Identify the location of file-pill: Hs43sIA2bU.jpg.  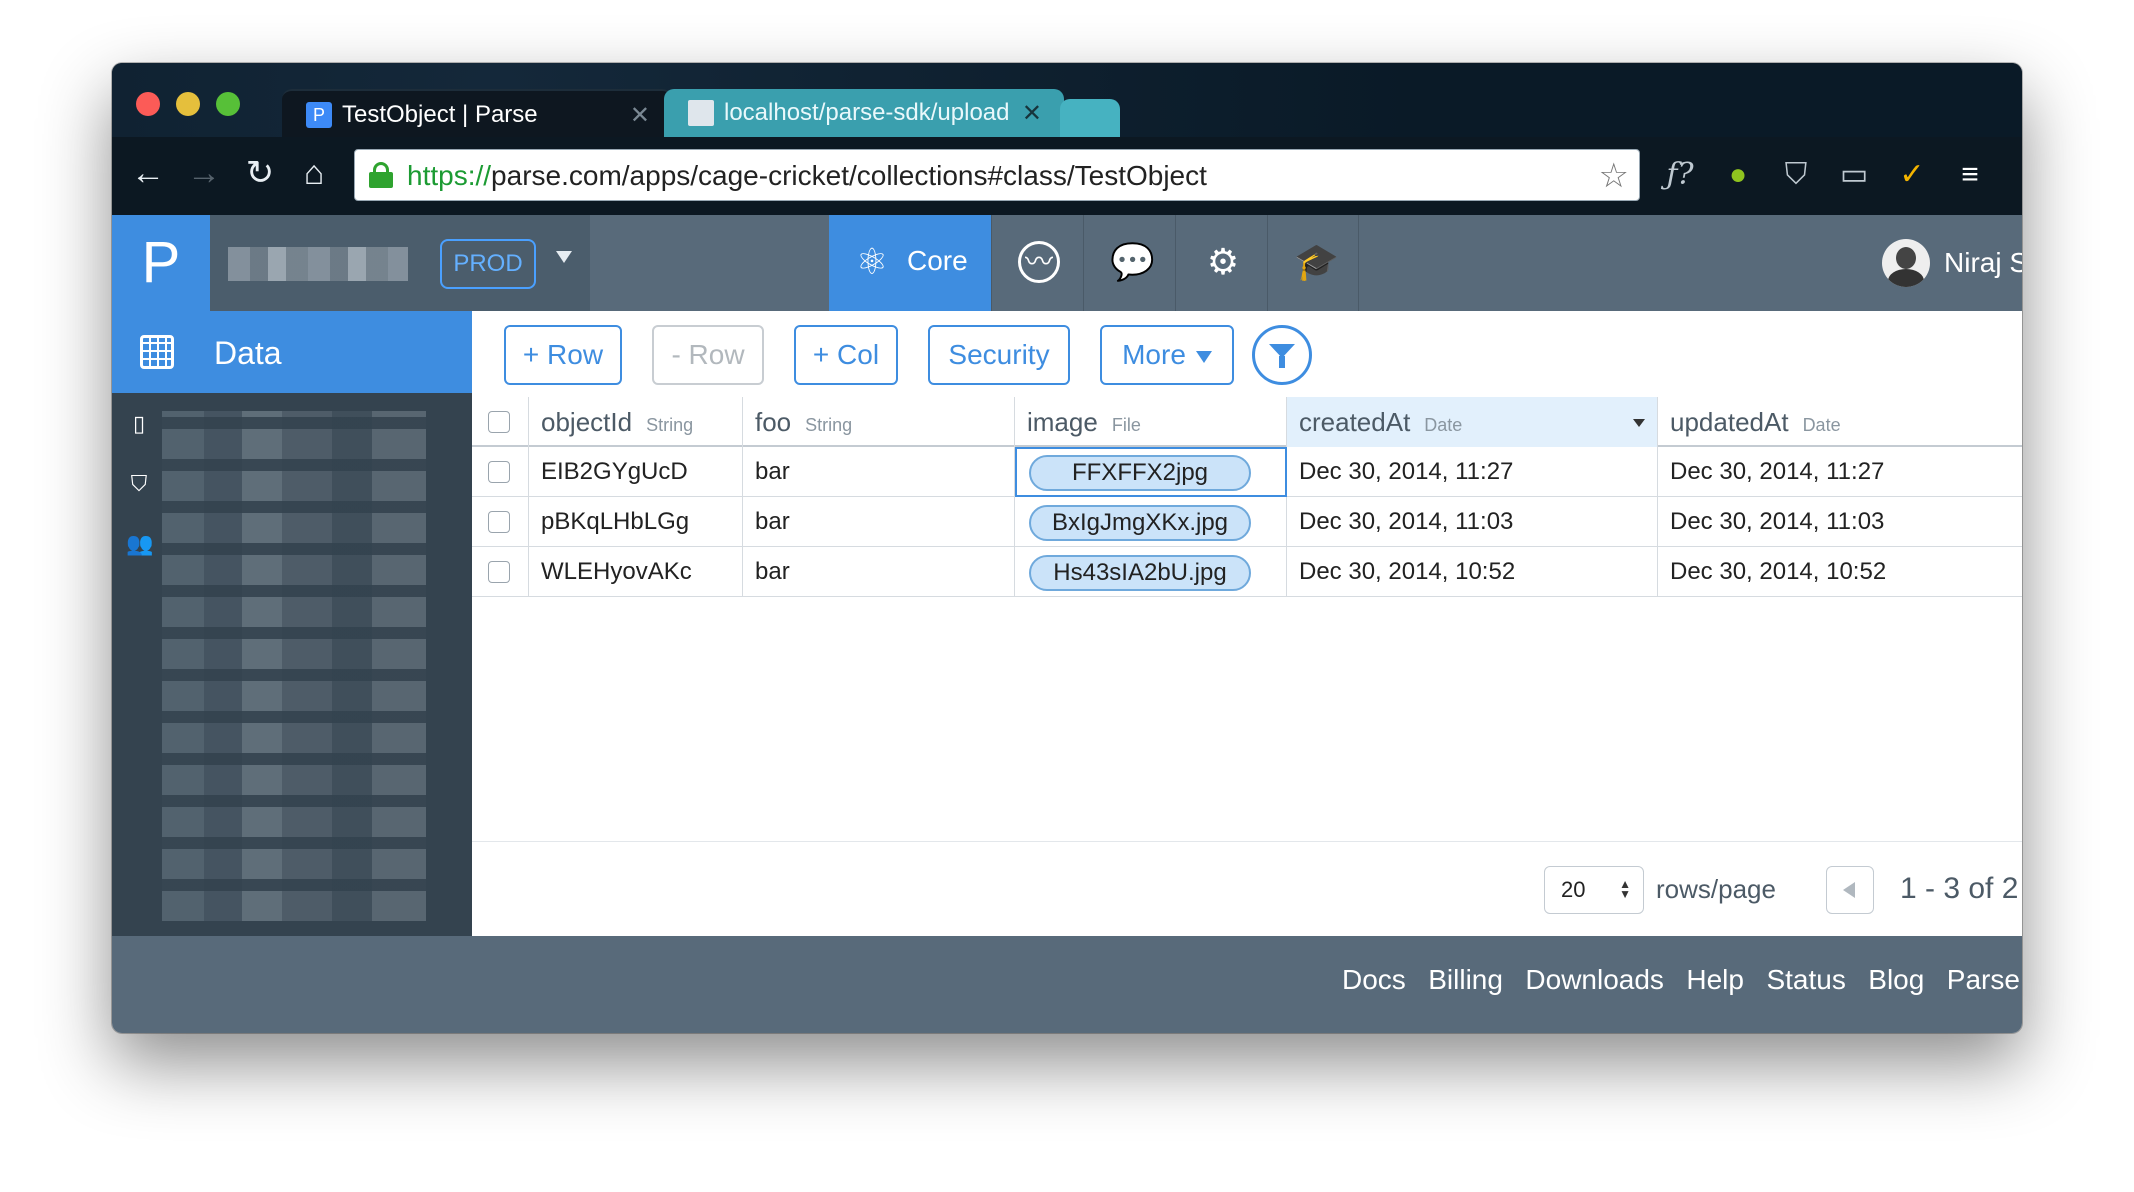
(1140, 573).